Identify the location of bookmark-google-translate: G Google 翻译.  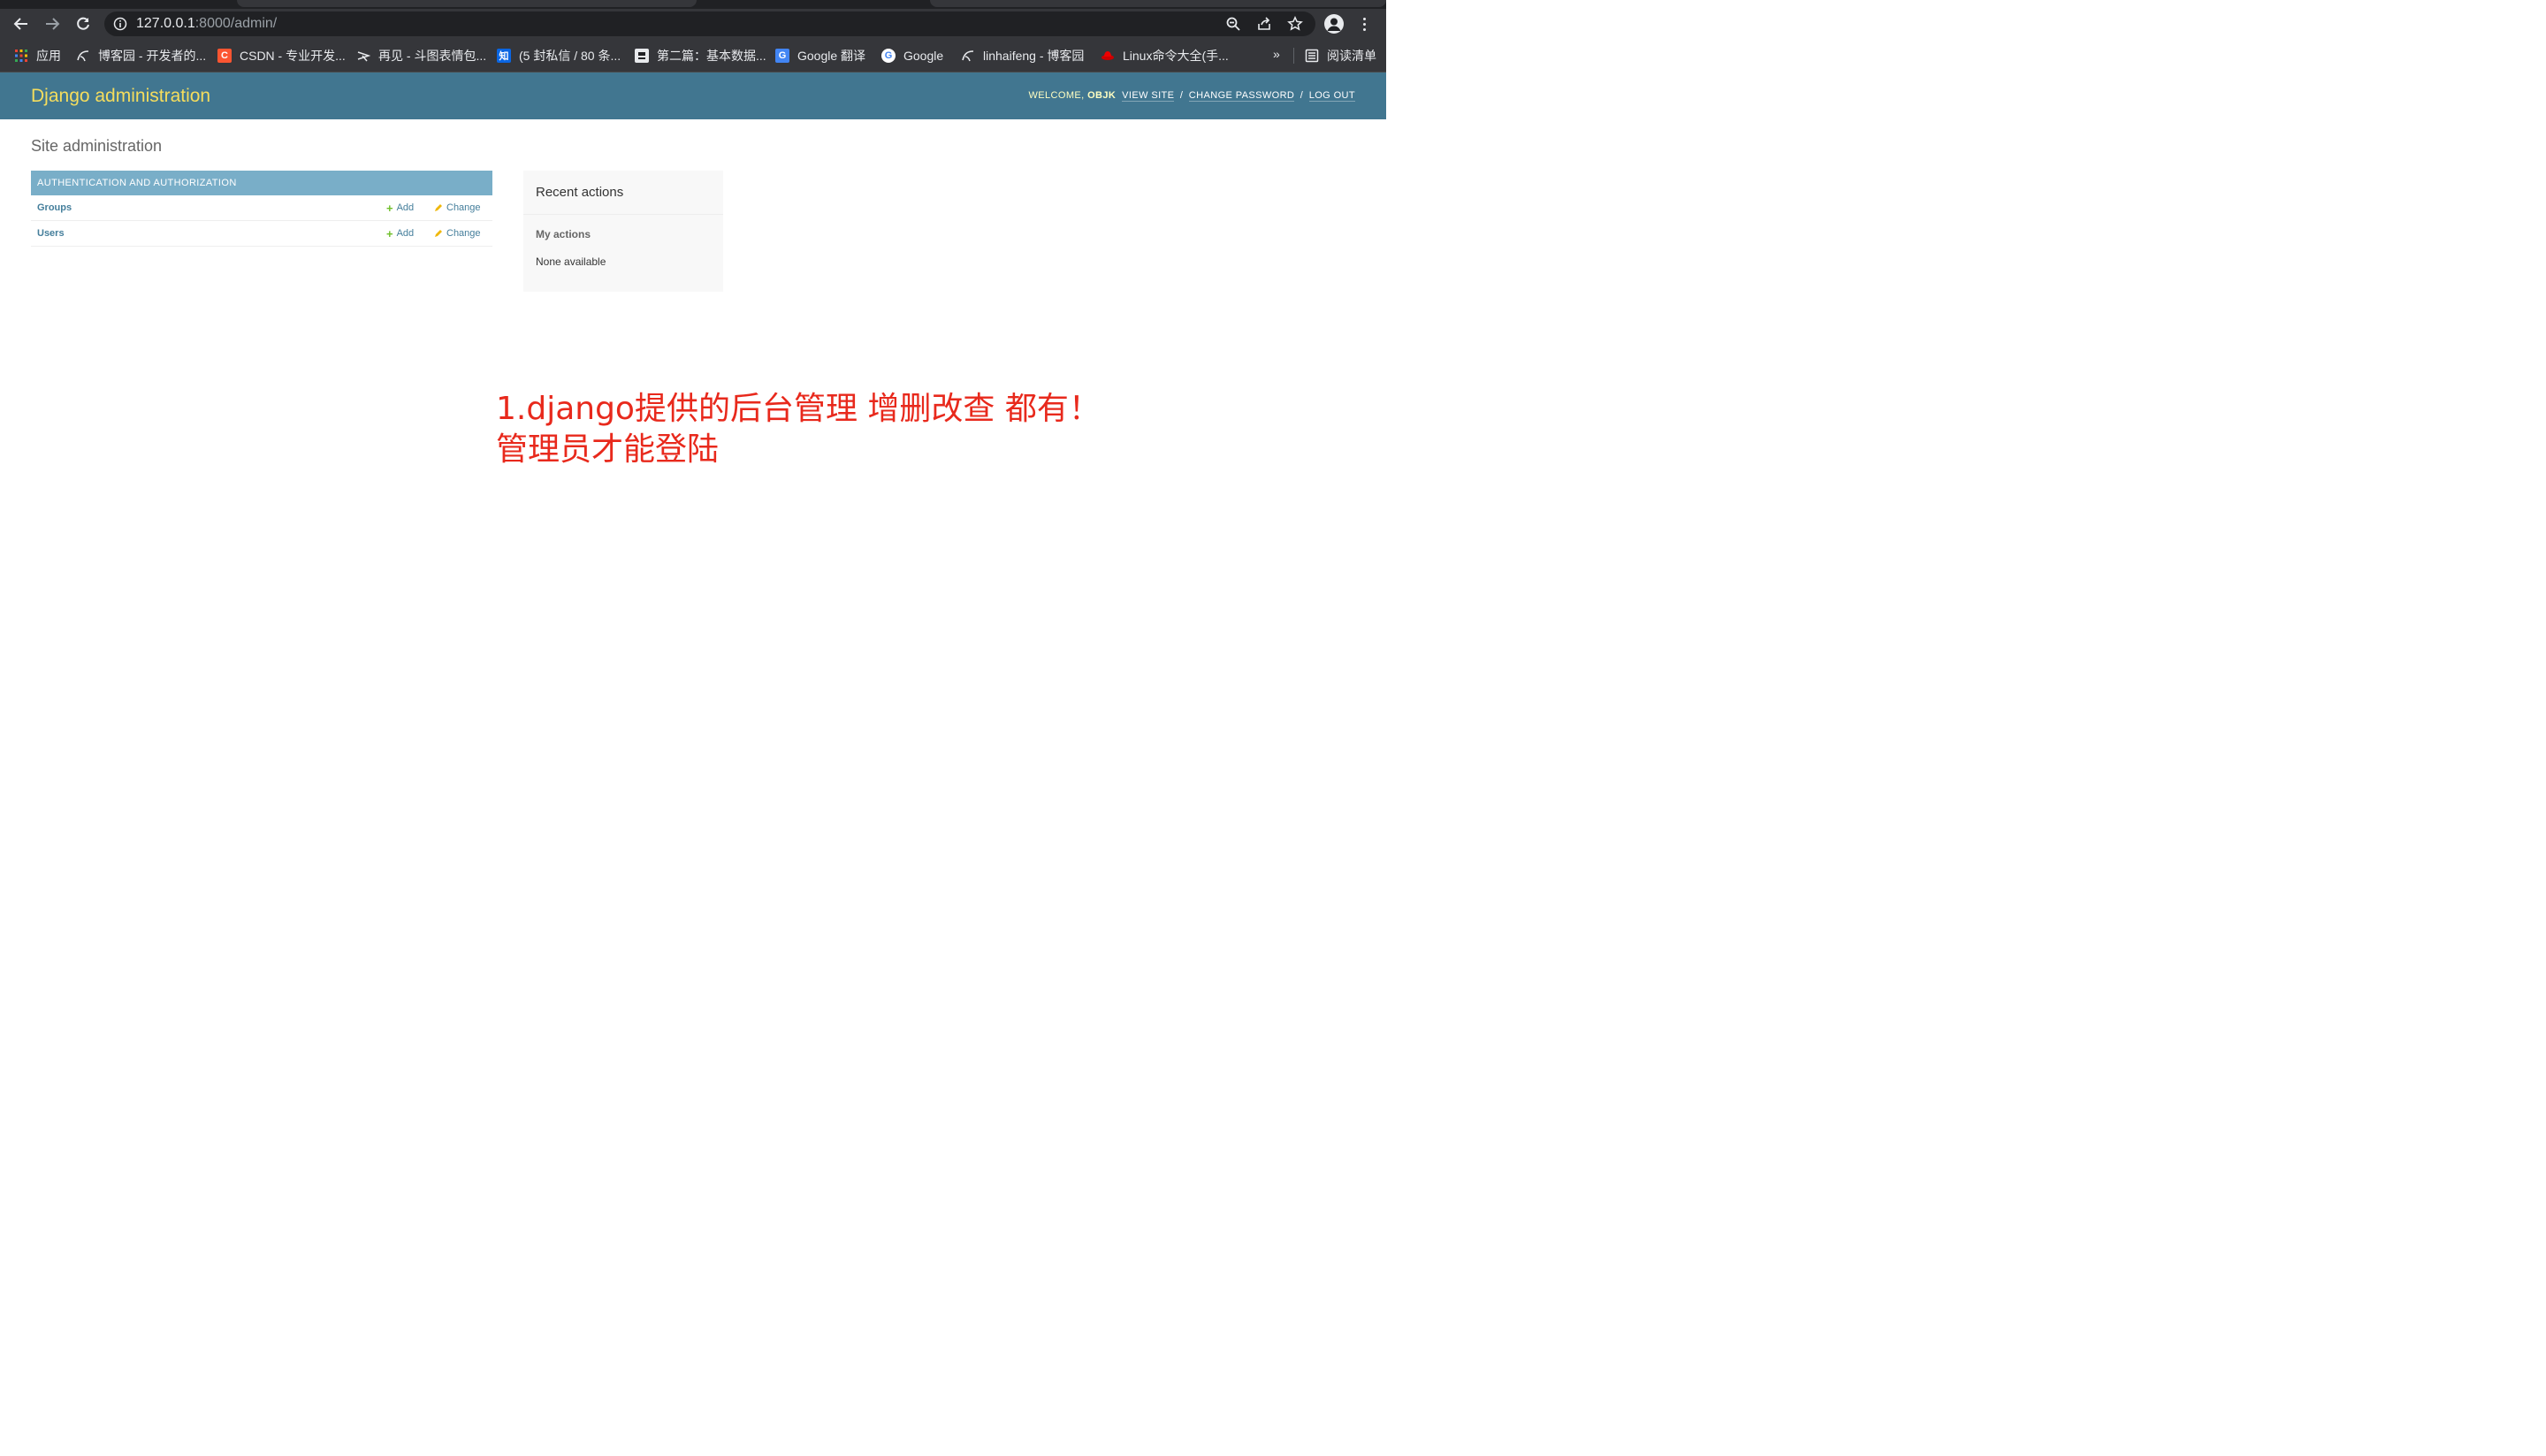
(820, 56).